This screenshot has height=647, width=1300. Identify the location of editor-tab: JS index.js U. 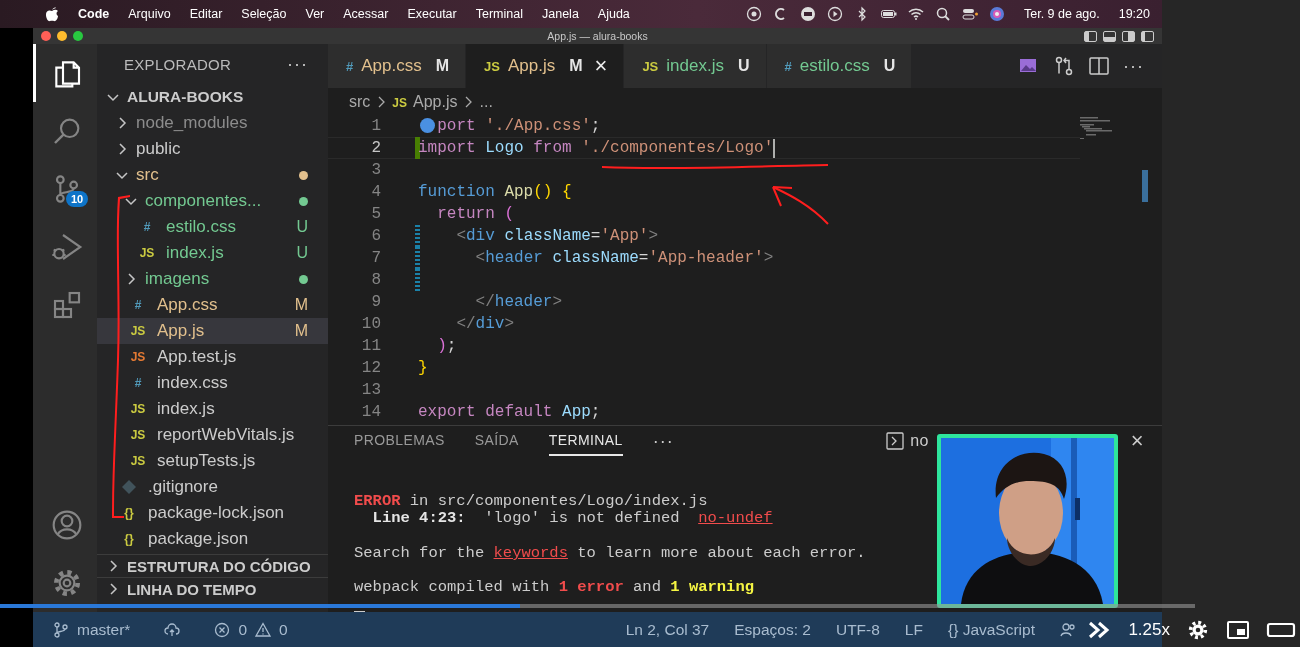
(695, 66).